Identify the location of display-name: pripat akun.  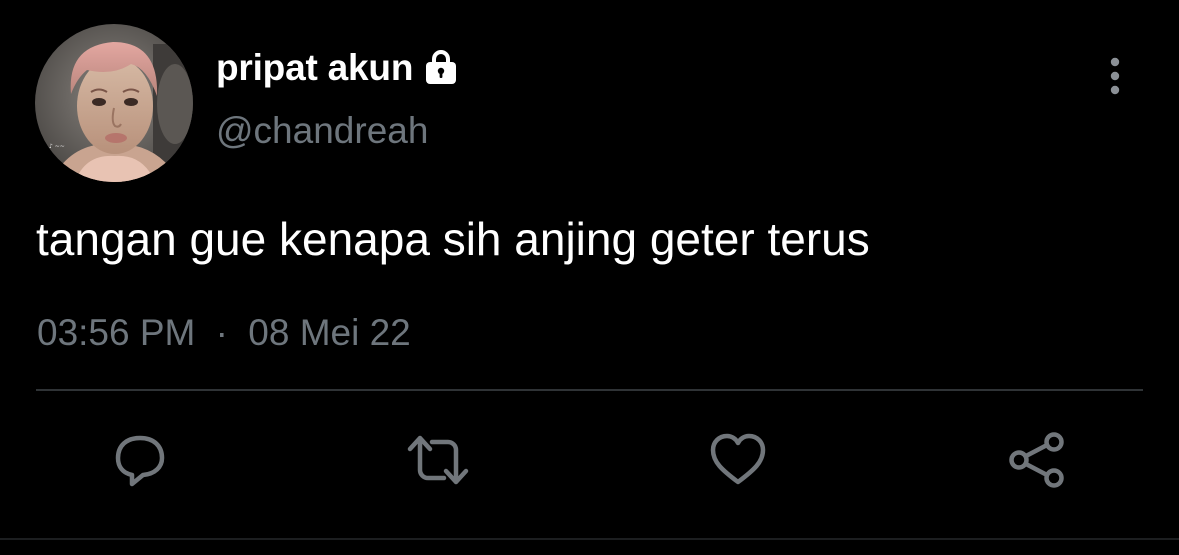
(314, 68).